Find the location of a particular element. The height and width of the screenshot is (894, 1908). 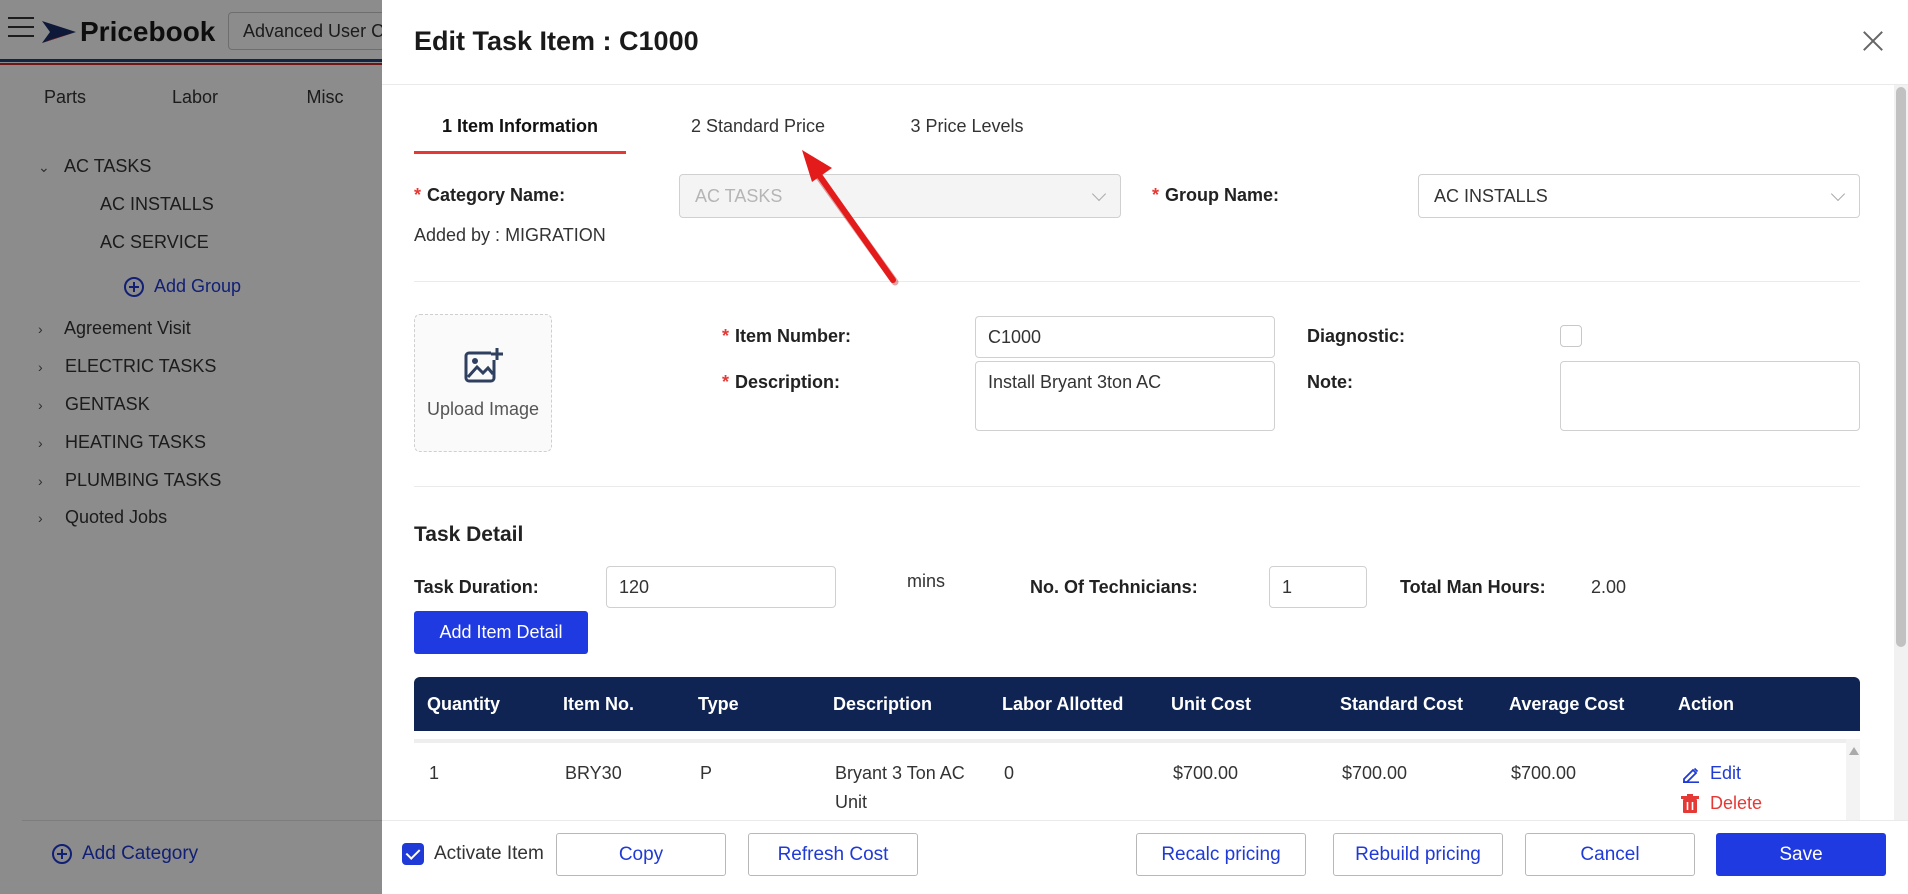

cell-unit-cost: $700.00 is located at coordinates (1206, 773).